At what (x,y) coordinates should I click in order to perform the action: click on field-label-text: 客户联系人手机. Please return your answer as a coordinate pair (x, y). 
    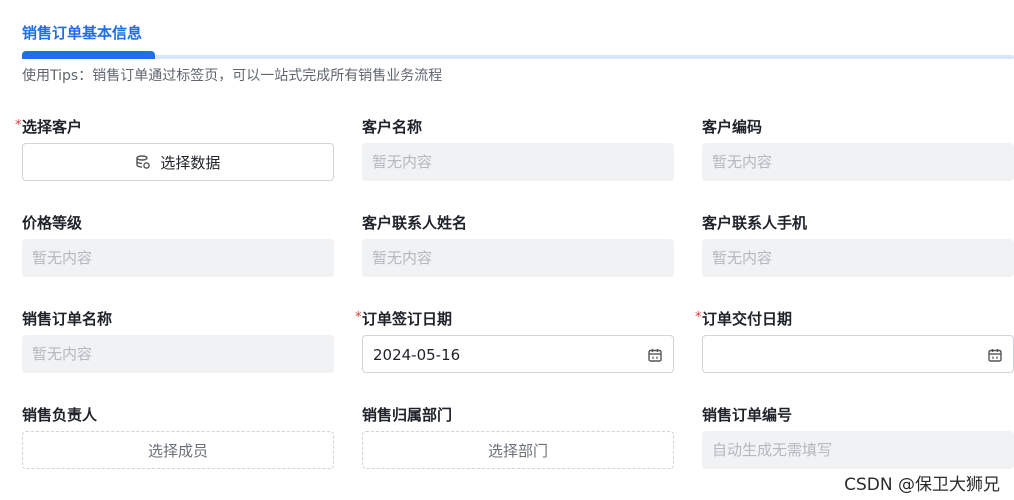
    Looking at the image, I should click on (755, 223).